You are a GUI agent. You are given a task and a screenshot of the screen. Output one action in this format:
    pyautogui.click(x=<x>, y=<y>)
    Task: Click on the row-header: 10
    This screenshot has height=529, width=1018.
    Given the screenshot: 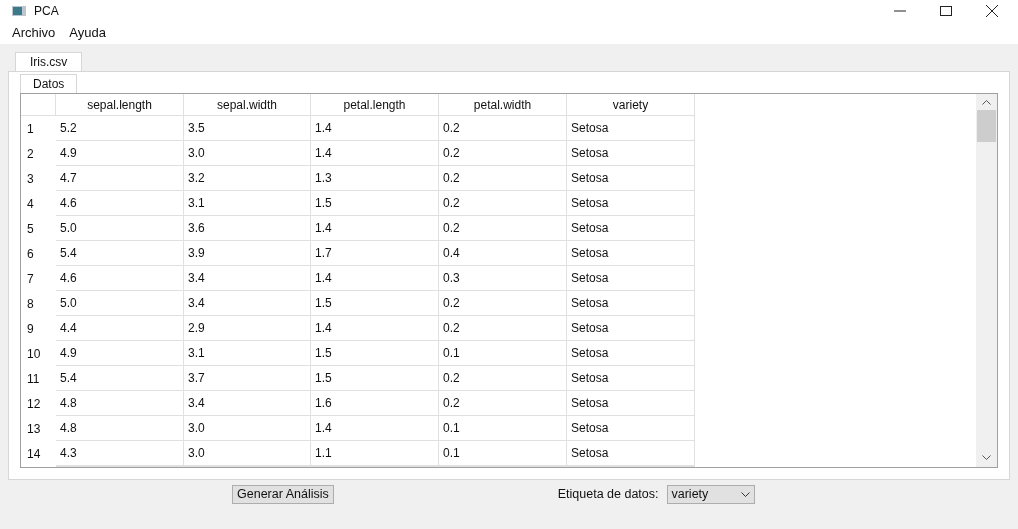 What is the action you would take?
    pyautogui.click(x=38, y=353)
    